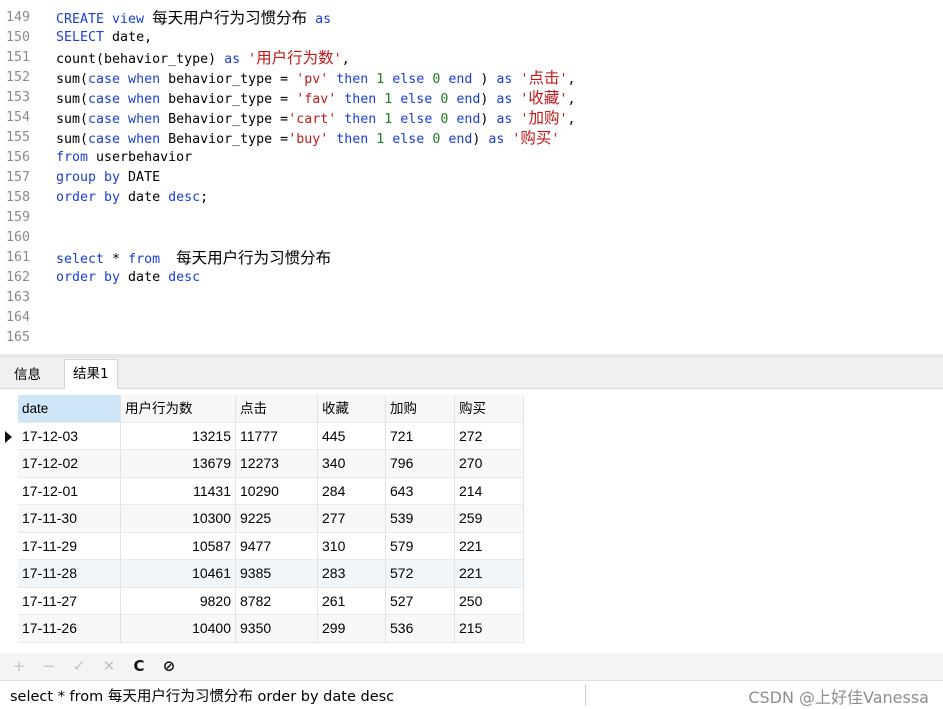 This screenshot has height=709, width=943. I want to click on grid-toolbar: + − ✓ ✕ C ⊘, so click(471, 666).